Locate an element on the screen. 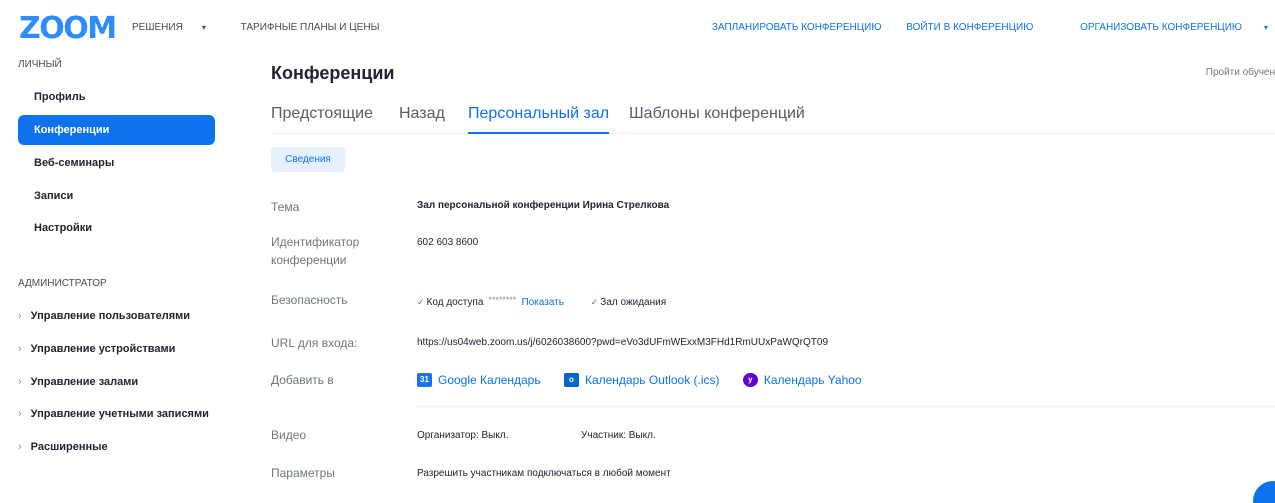 The width and height of the screenshot is (1275, 503). sidebar-item-settings: Настройки is located at coordinates (116, 228).